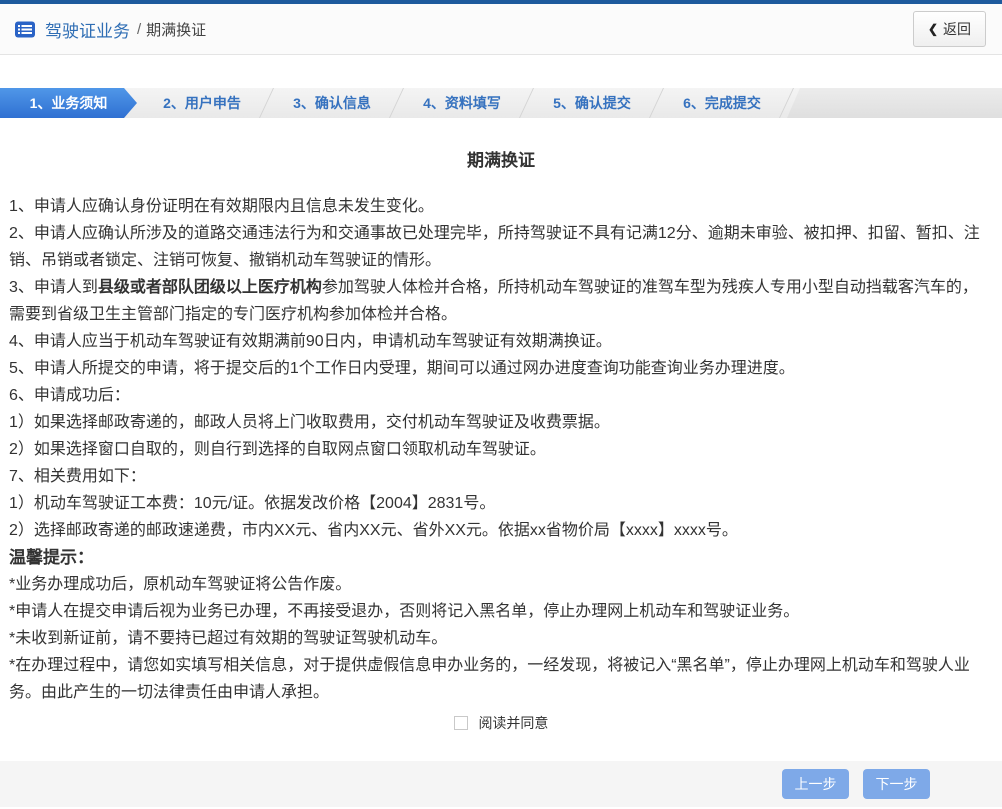 The image size is (1002, 809). I want to click on tips-heading: 温馨提示：, so click(51, 557).